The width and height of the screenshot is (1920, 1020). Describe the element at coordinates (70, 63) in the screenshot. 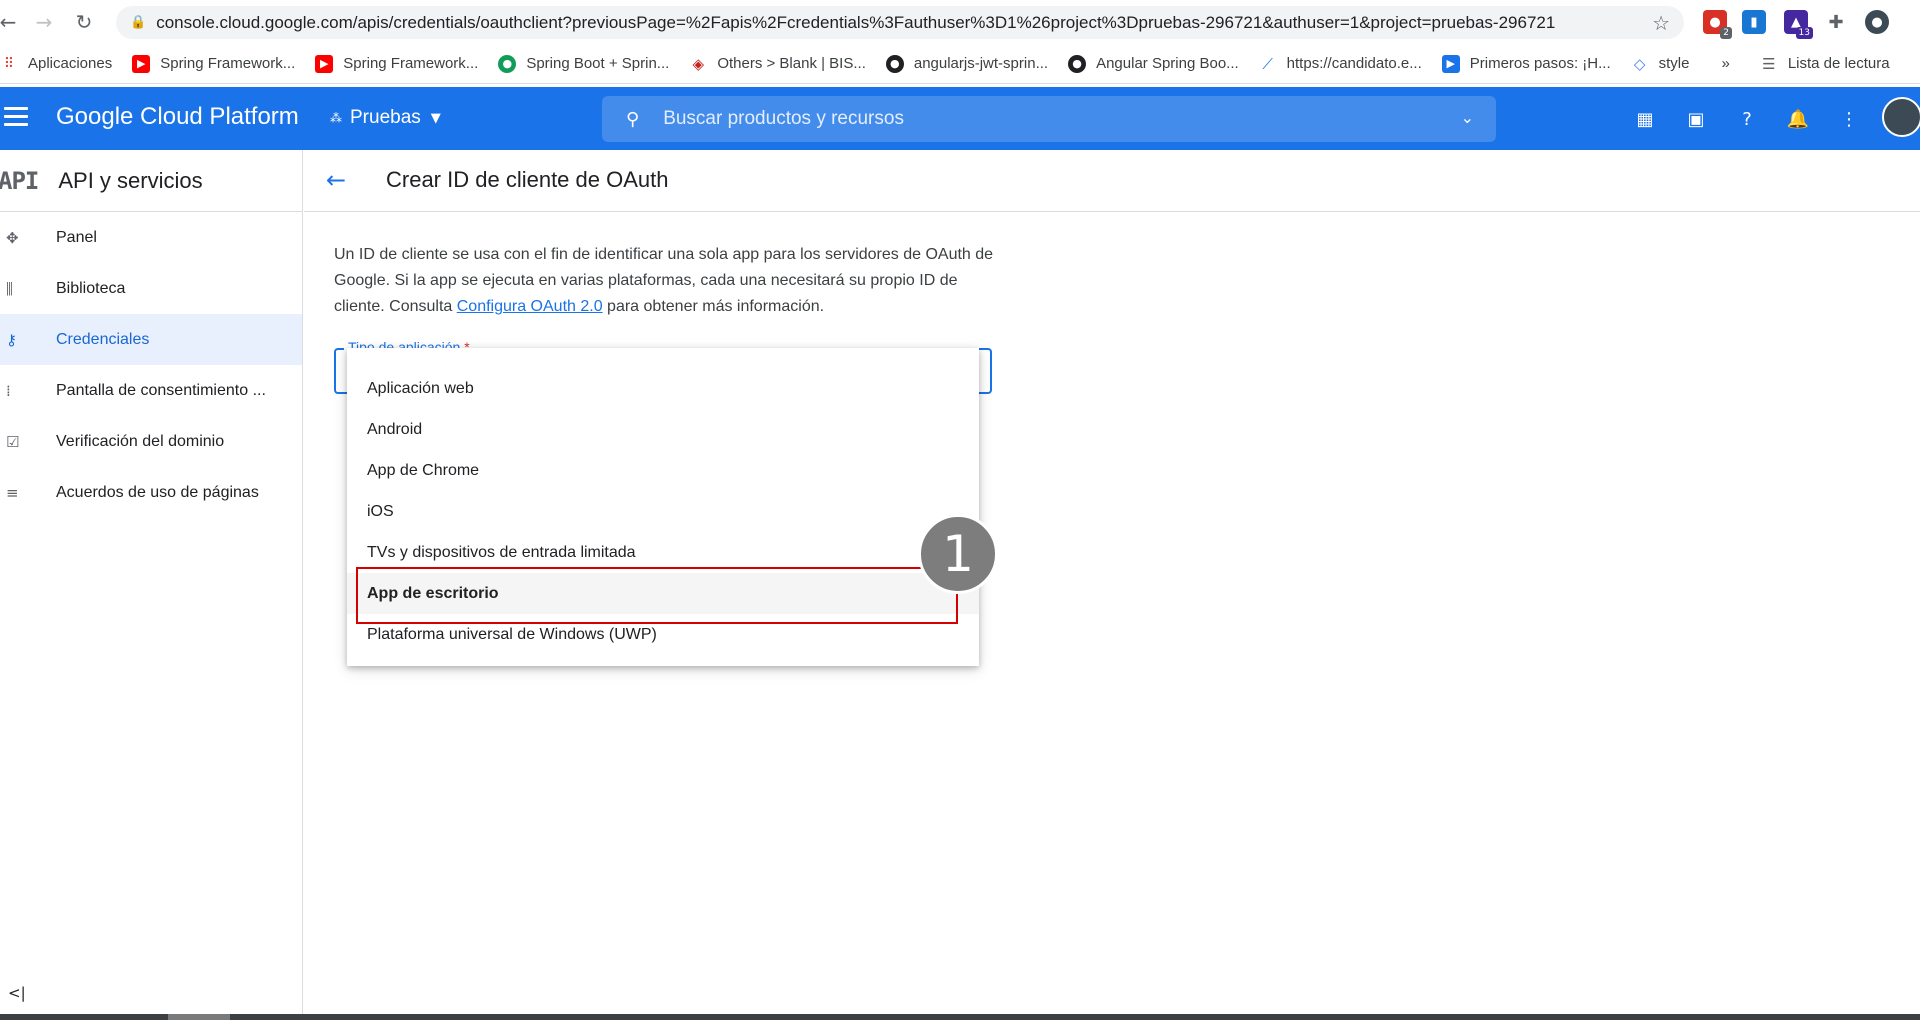

I see `bookmark-label: Aplicaciones` at that location.